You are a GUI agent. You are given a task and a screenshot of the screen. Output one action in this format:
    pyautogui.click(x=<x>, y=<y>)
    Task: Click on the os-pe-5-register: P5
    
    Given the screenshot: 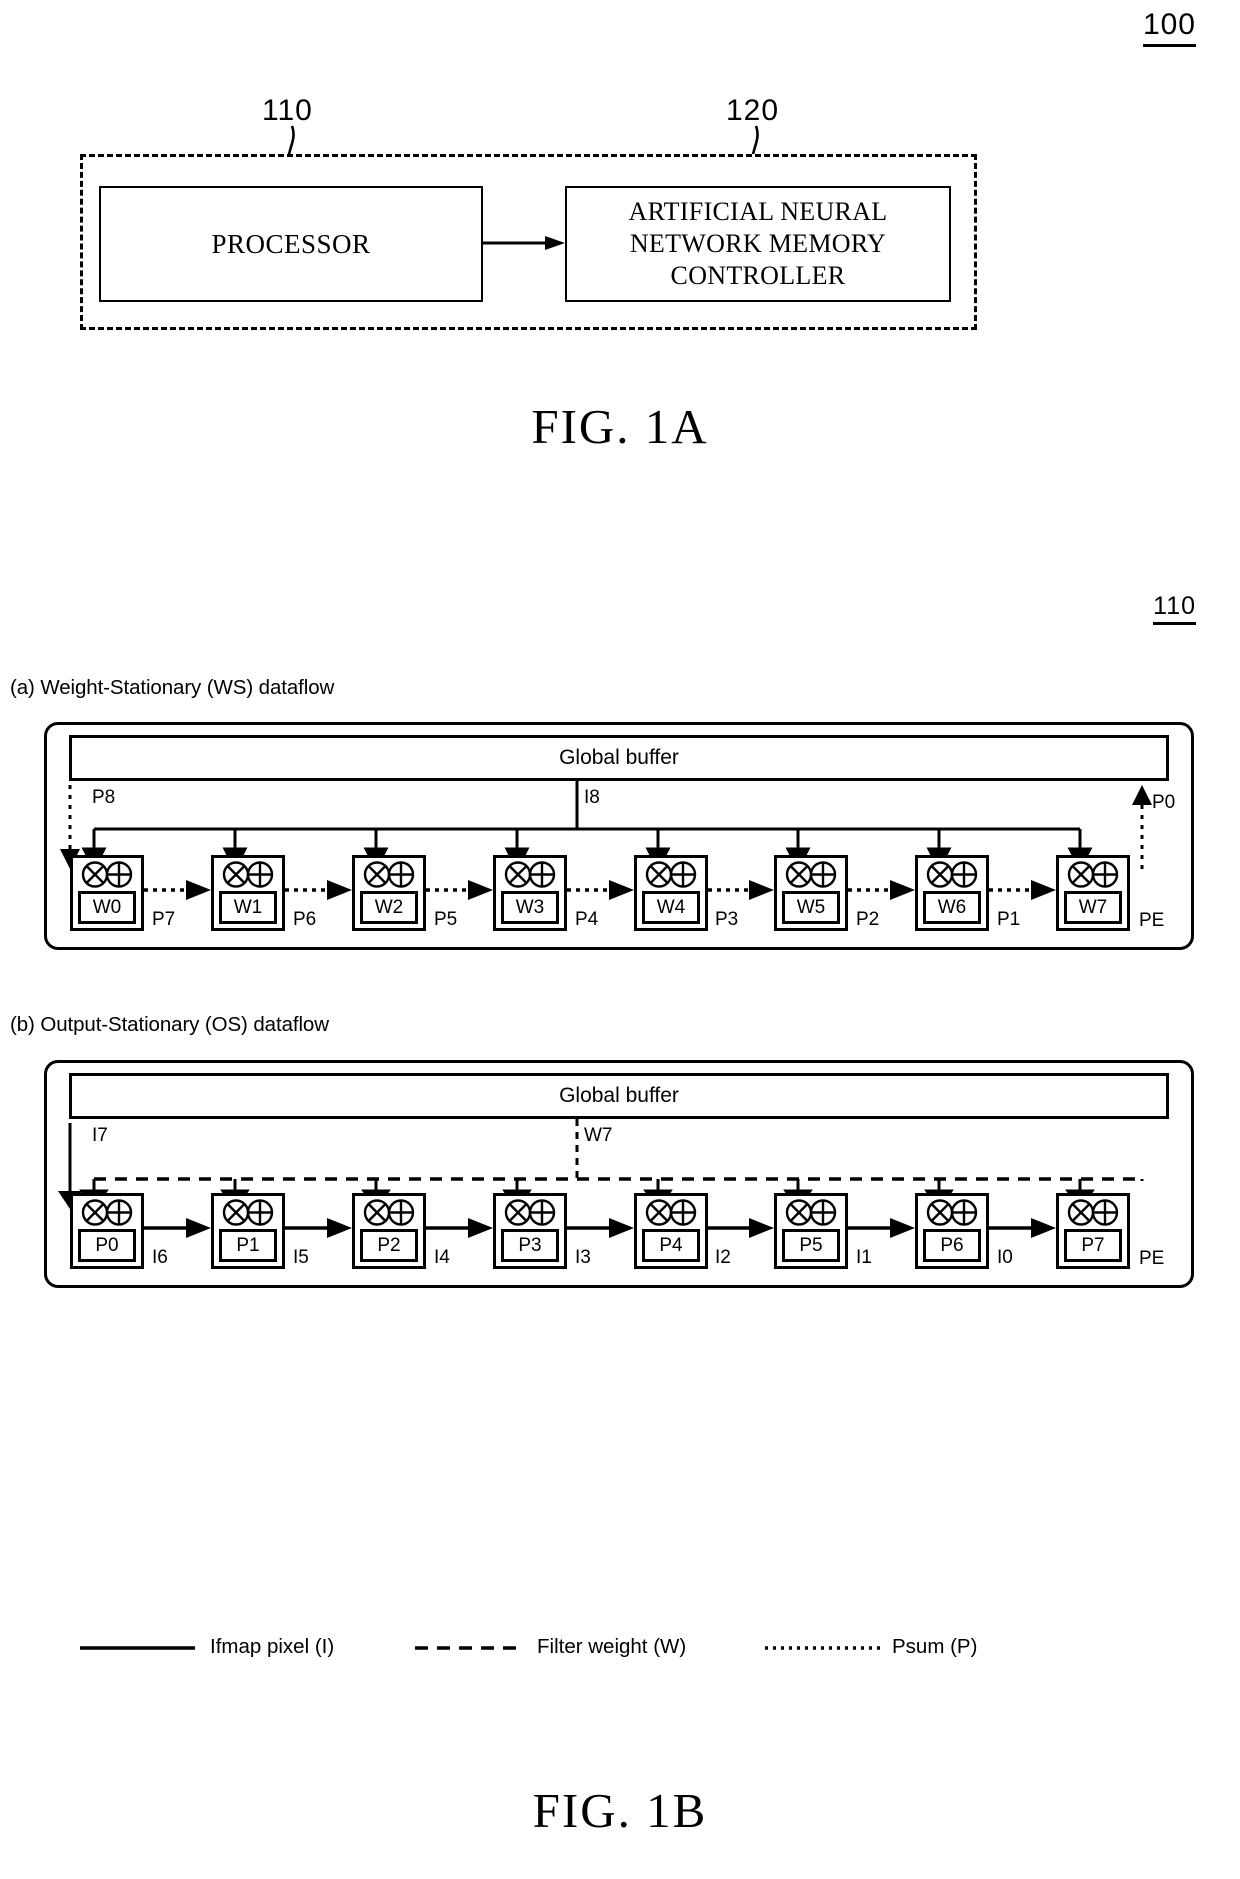 What is the action you would take?
    pyautogui.click(x=811, y=1245)
    